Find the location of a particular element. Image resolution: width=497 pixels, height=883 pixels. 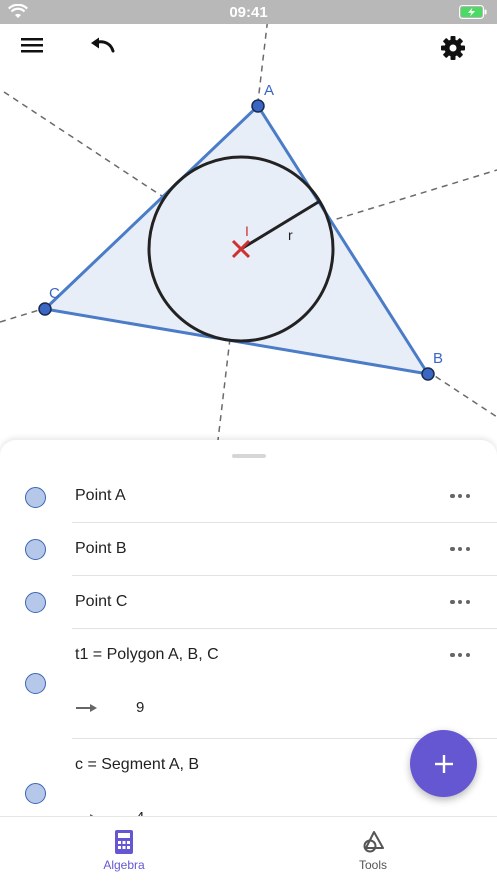

tools-icon is located at coordinates (373, 842).